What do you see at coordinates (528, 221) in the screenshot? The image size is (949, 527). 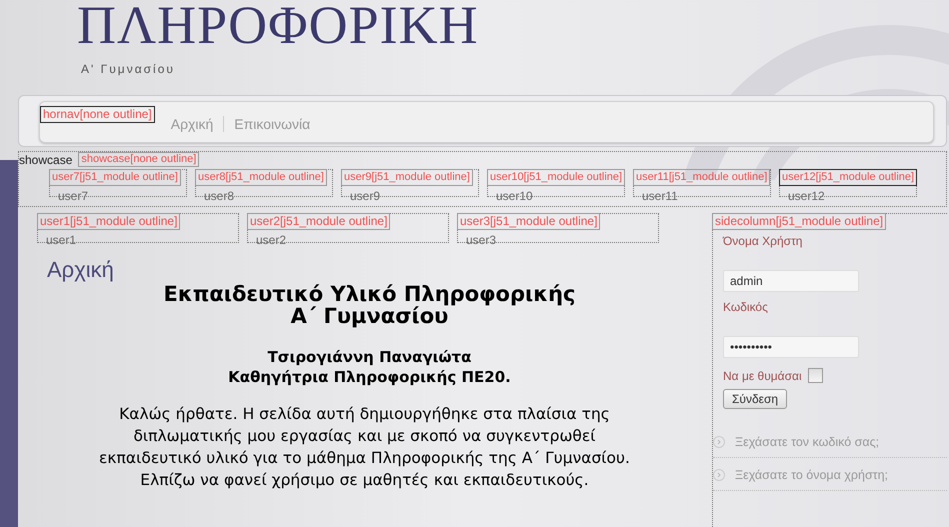 I see `outline-label: user3[j51_module outline]` at bounding box center [528, 221].